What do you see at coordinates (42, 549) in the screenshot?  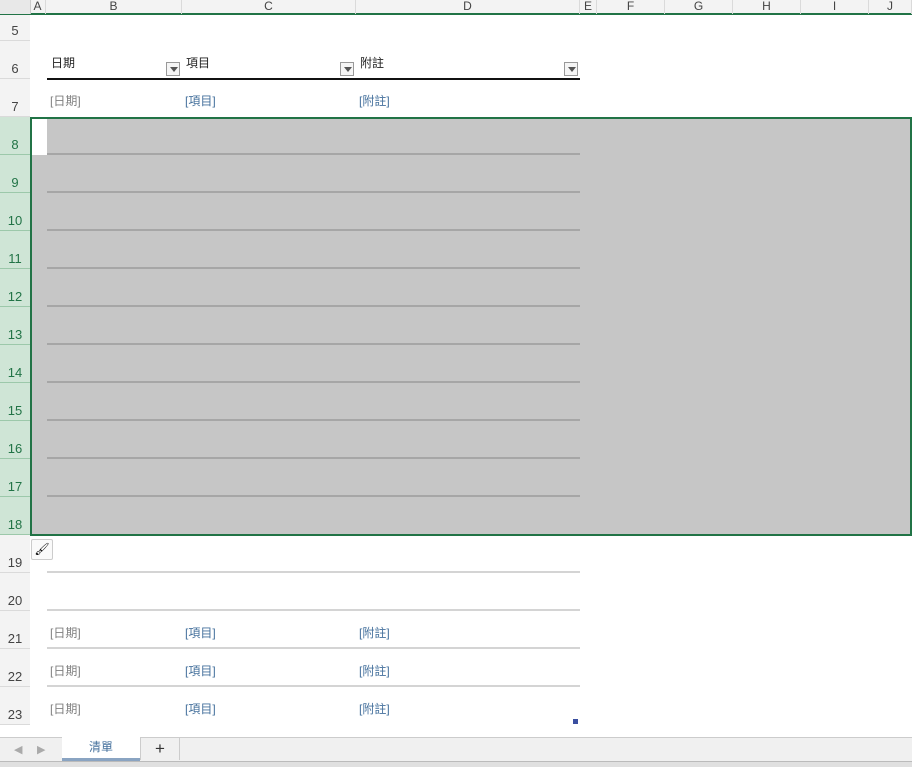 I see `quick-format-brush-icon: 🖌` at bounding box center [42, 549].